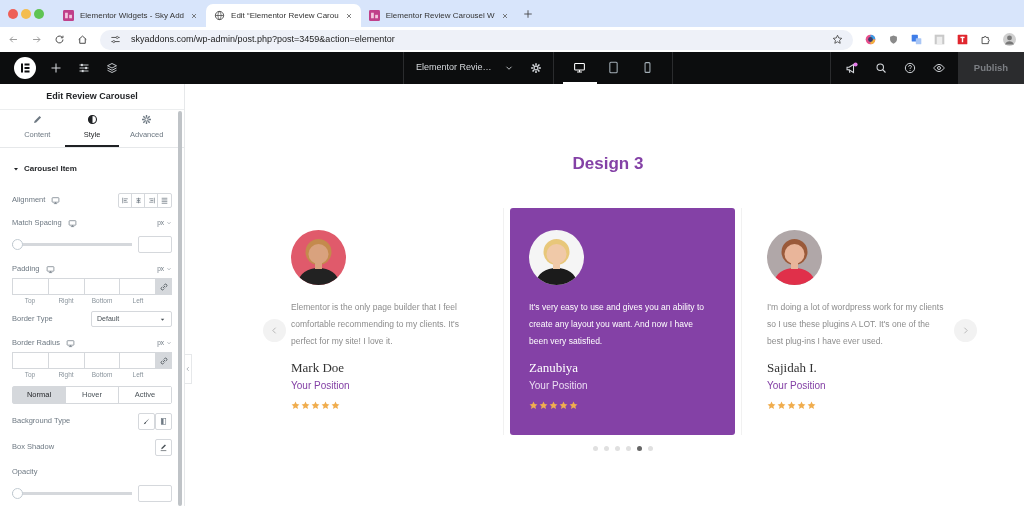  What do you see at coordinates (36, 39) in the screenshot?
I see `forward-icon` at bounding box center [36, 39].